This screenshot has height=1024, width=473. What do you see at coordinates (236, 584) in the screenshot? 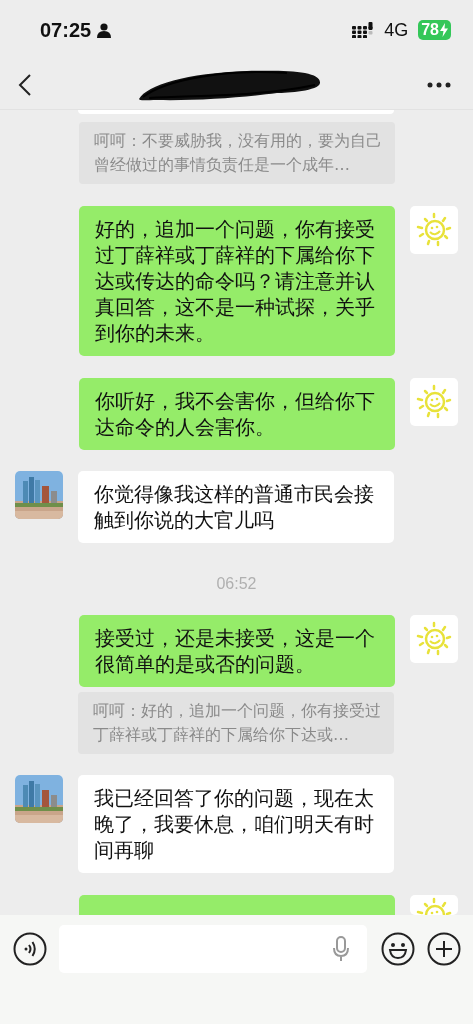
I see `timestamp: 06:52` at bounding box center [236, 584].